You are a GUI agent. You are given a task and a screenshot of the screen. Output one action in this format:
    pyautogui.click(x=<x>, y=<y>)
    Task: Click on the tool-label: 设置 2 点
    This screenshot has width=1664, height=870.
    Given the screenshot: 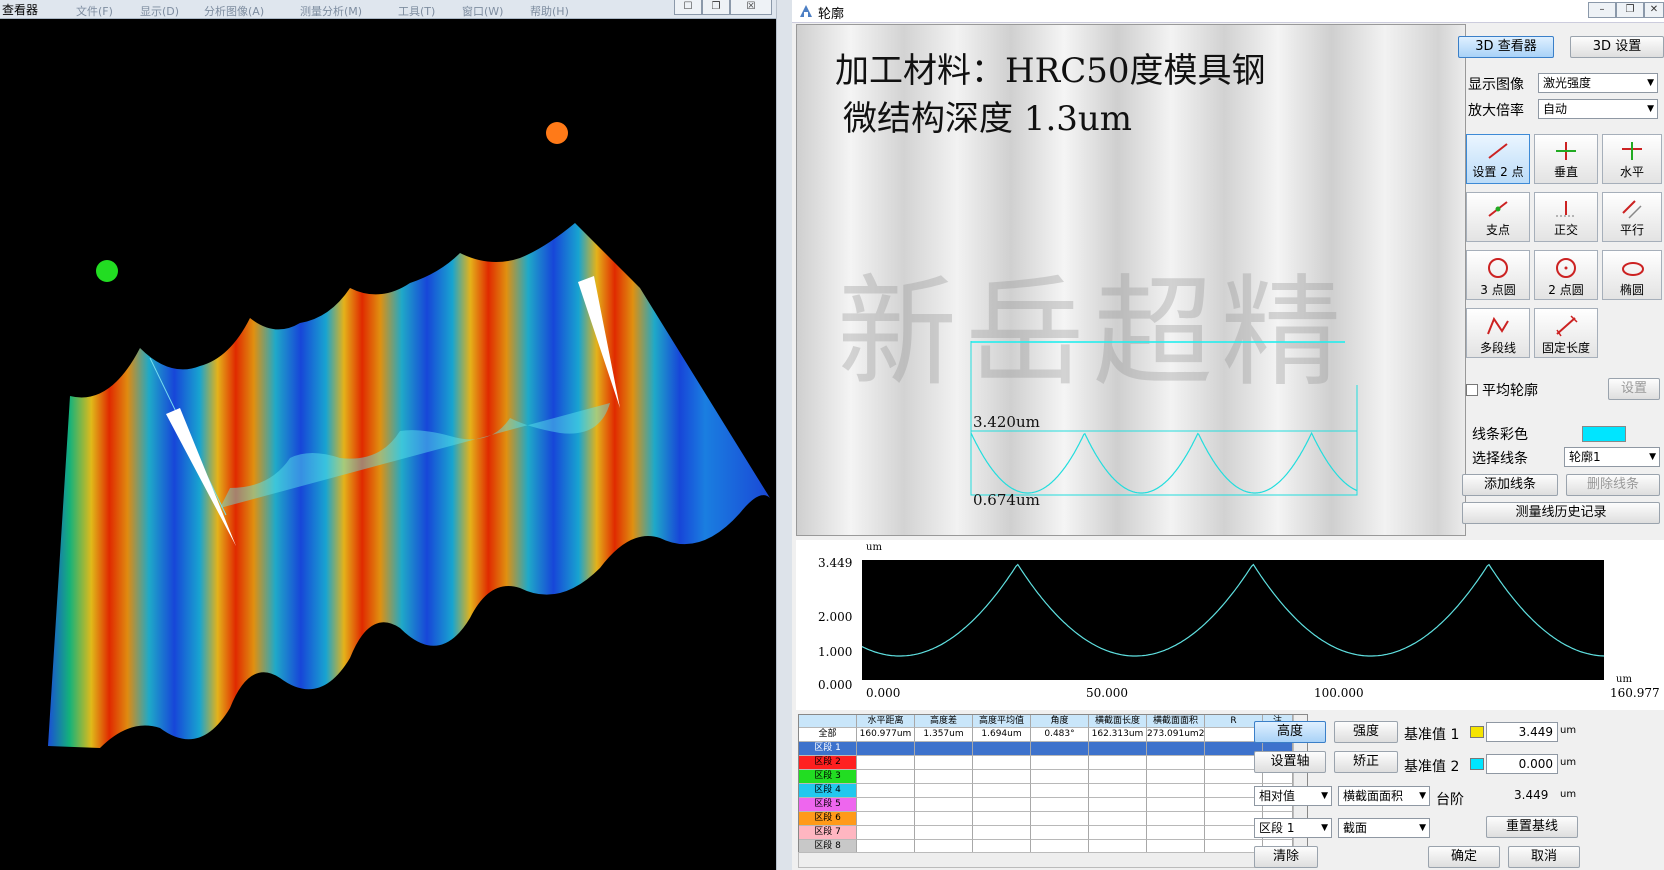 What is the action you would take?
    pyautogui.click(x=1498, y=172)
    